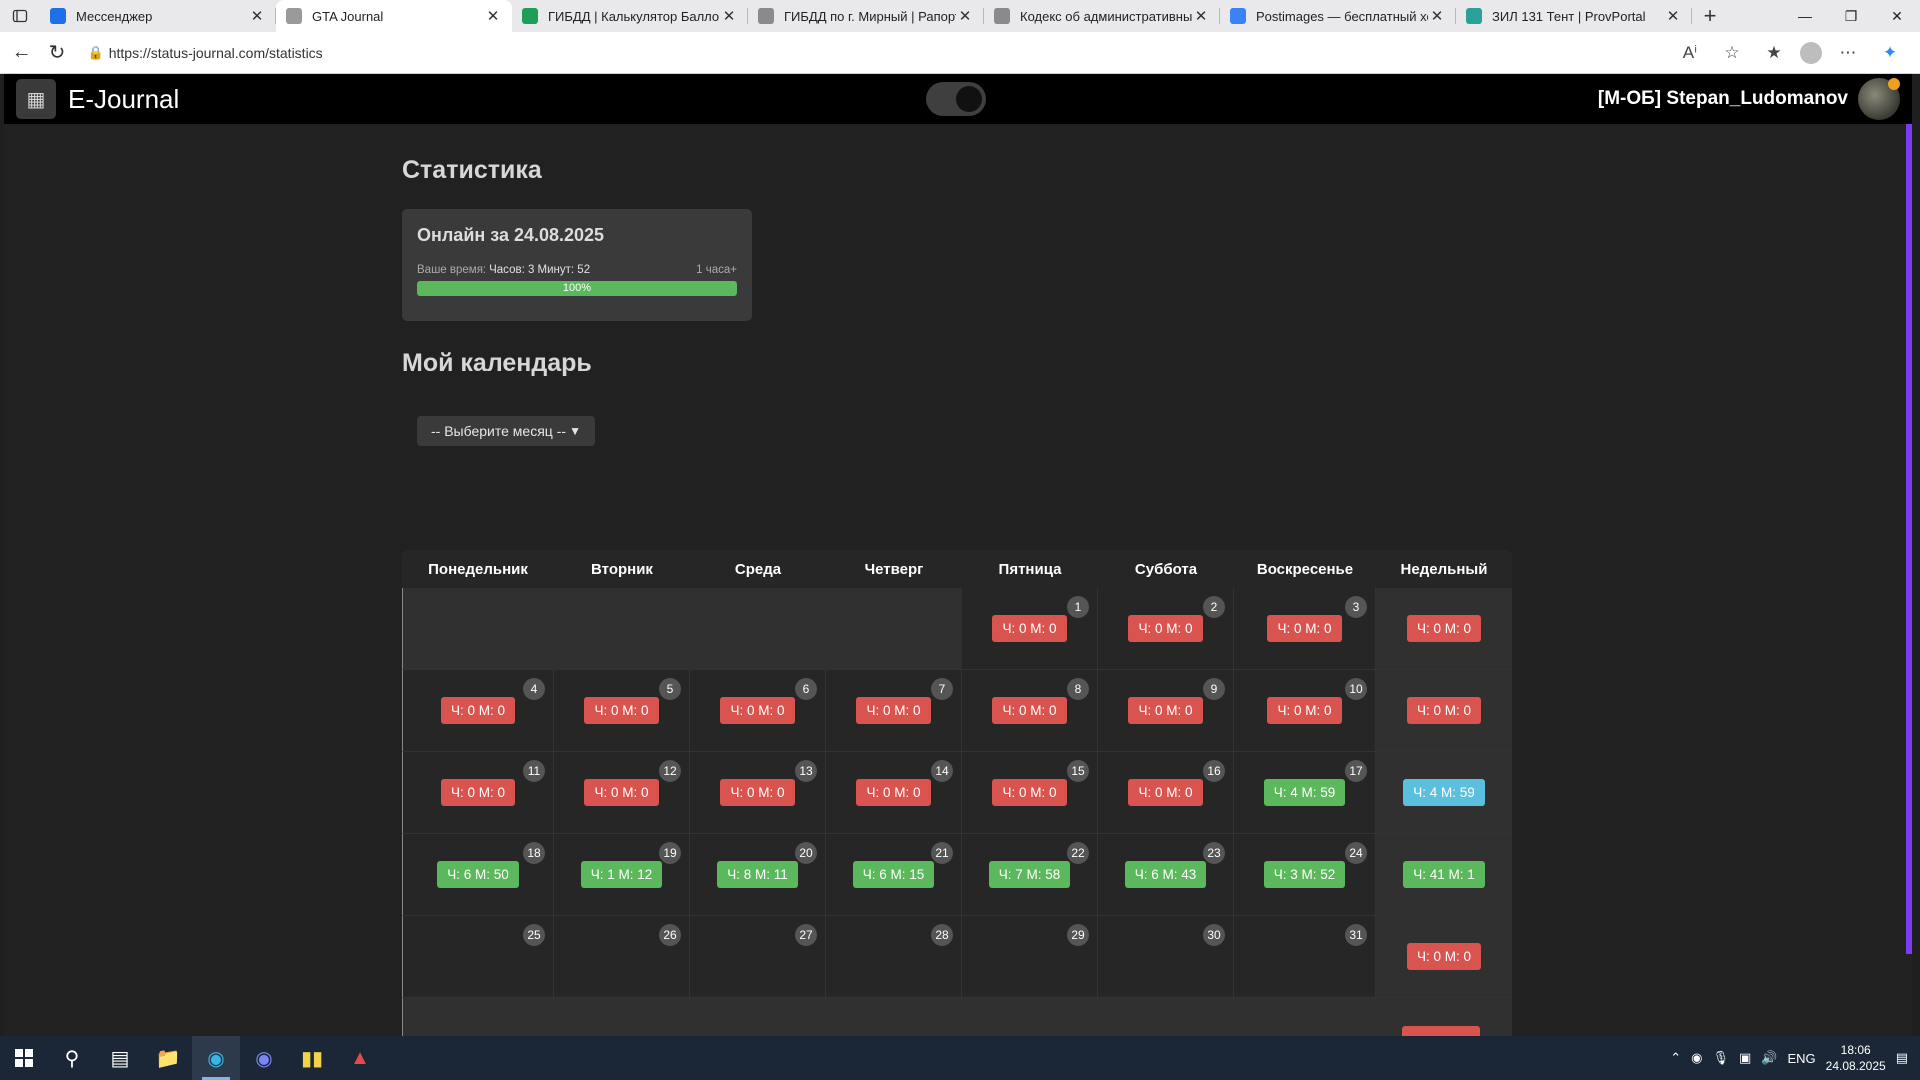 The height and width of the screenshot is (1080, 1920). I want to click on provportal-icon, so click(1474, 16).